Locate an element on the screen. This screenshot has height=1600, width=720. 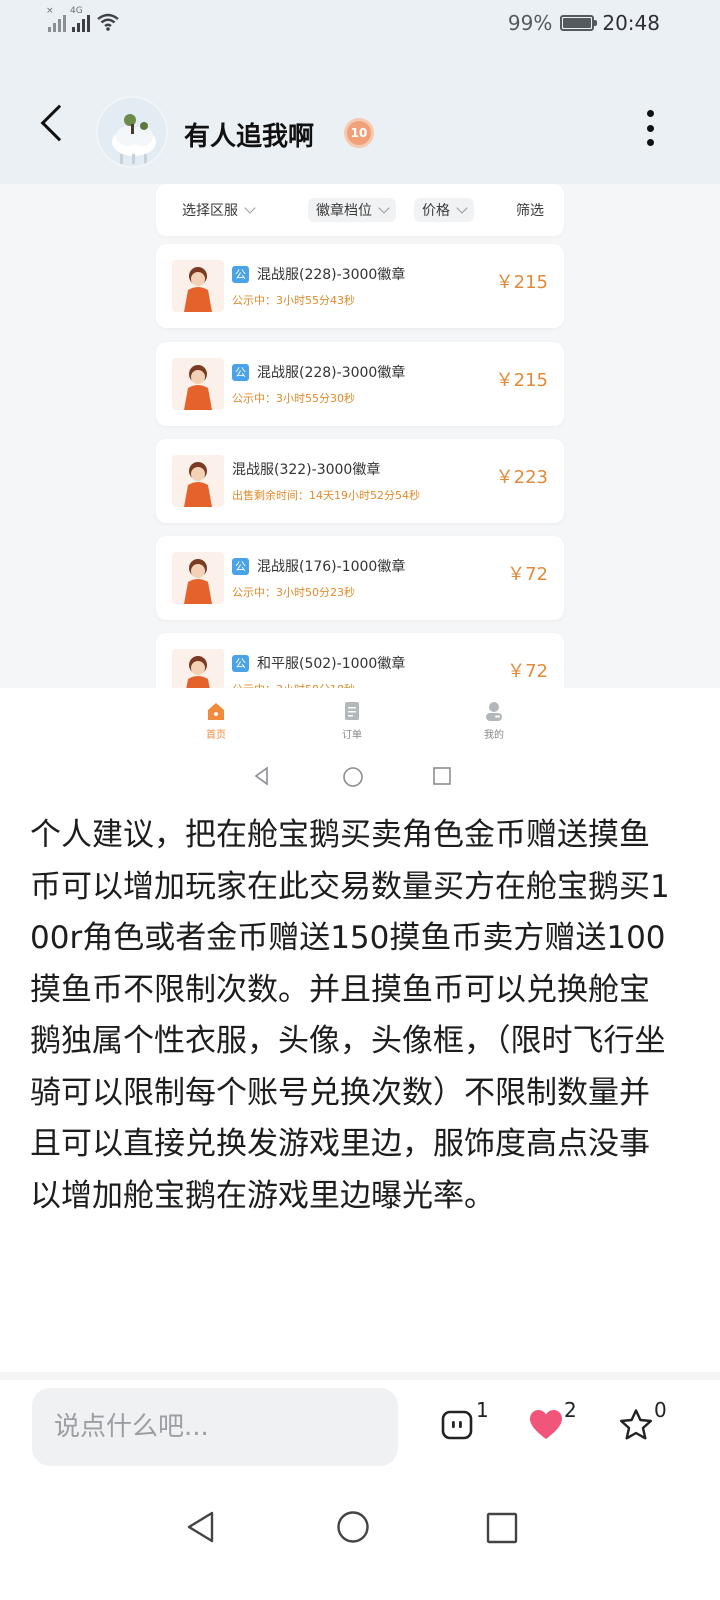
status-indicators: × 4G is located at coordinates (83, 19).